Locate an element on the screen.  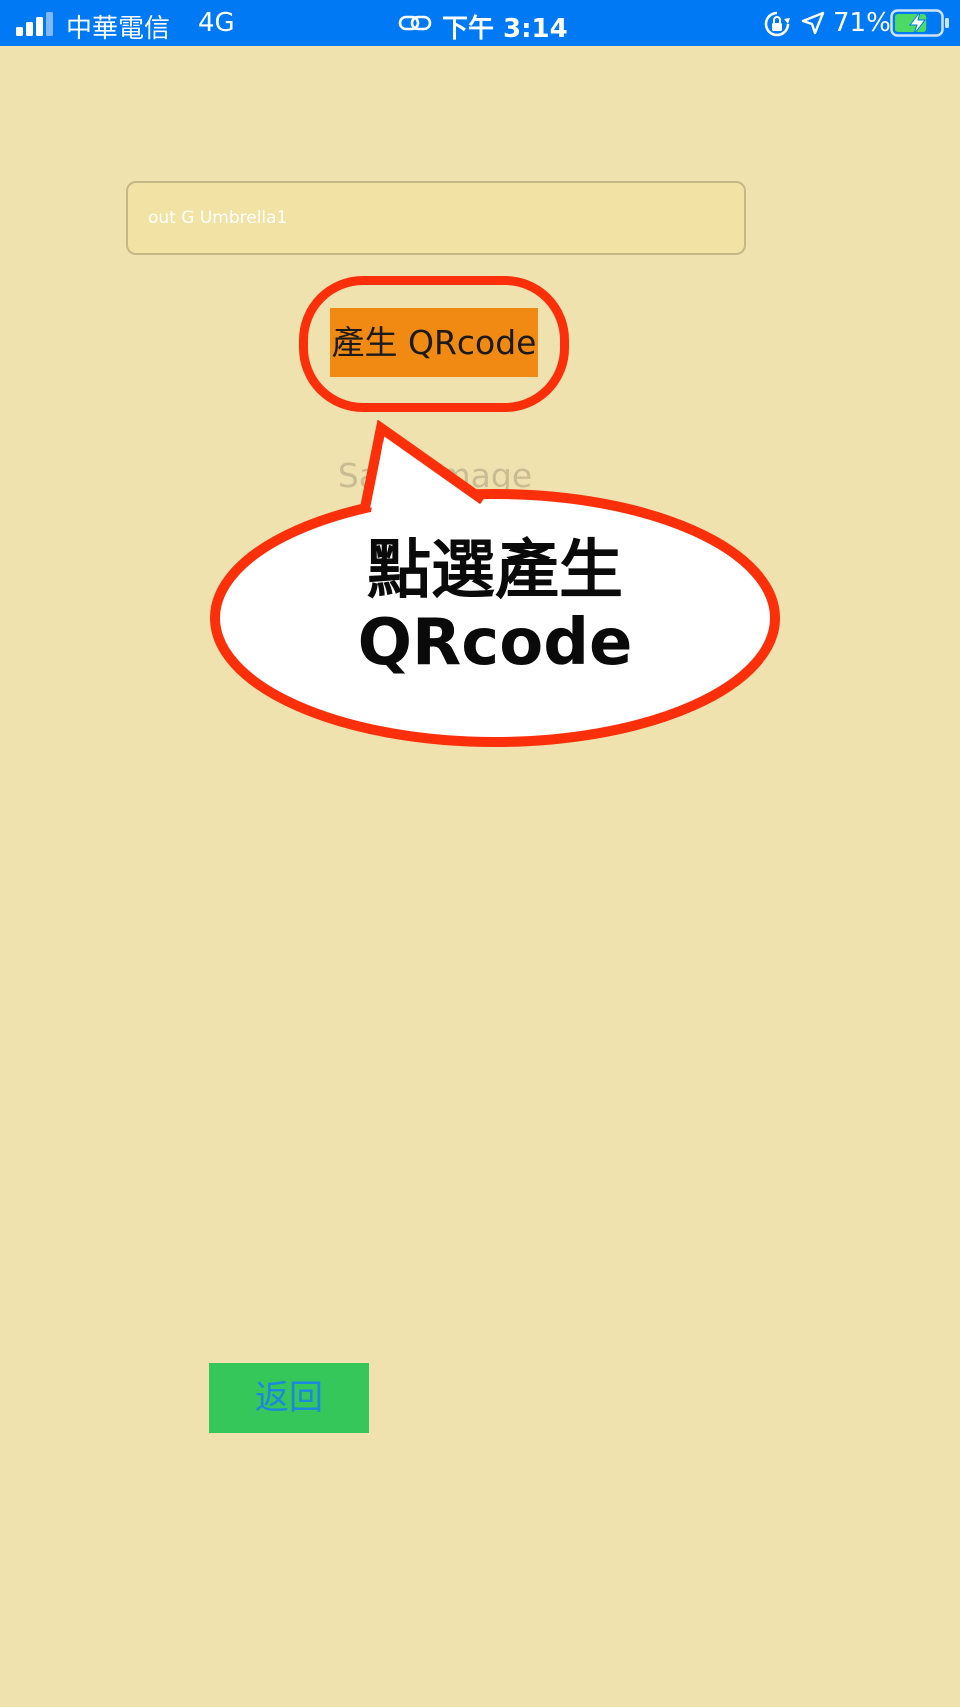
battery-charging-icon is located at coordinates (919, 23).